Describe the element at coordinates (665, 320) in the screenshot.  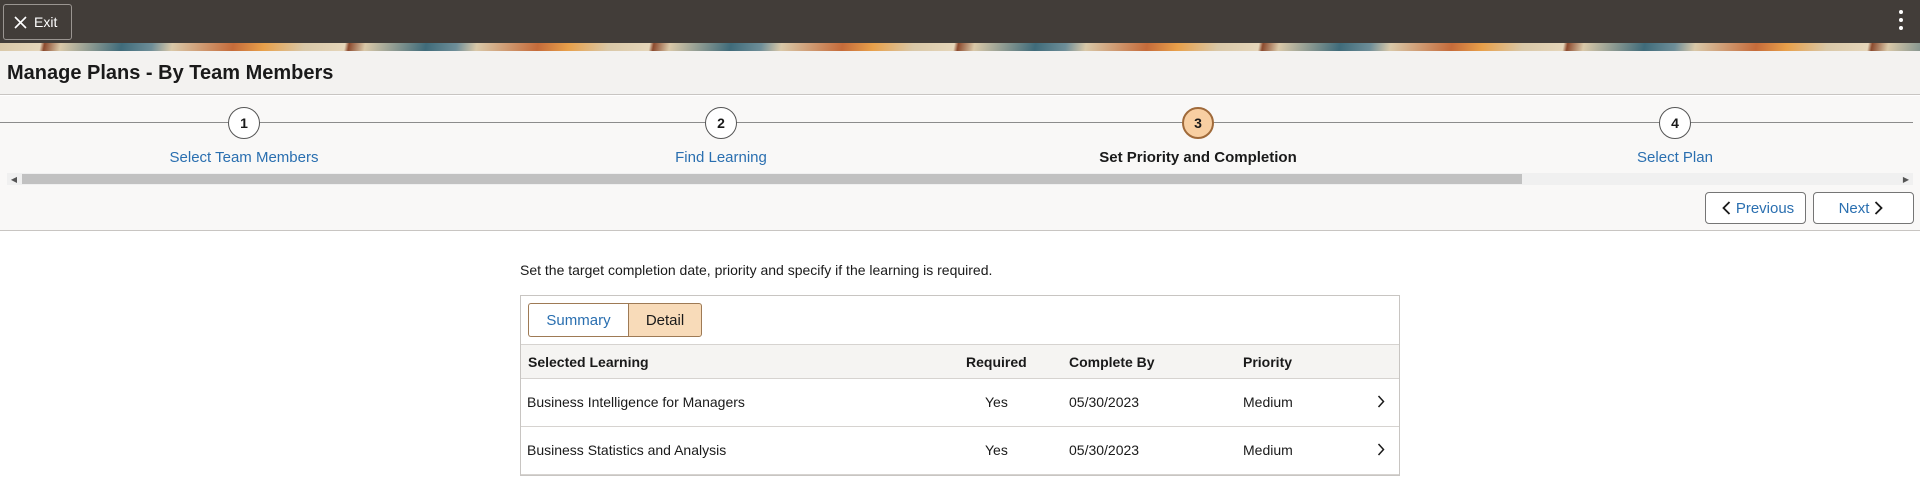
I see `detail-segment-button: Detail` at that location.